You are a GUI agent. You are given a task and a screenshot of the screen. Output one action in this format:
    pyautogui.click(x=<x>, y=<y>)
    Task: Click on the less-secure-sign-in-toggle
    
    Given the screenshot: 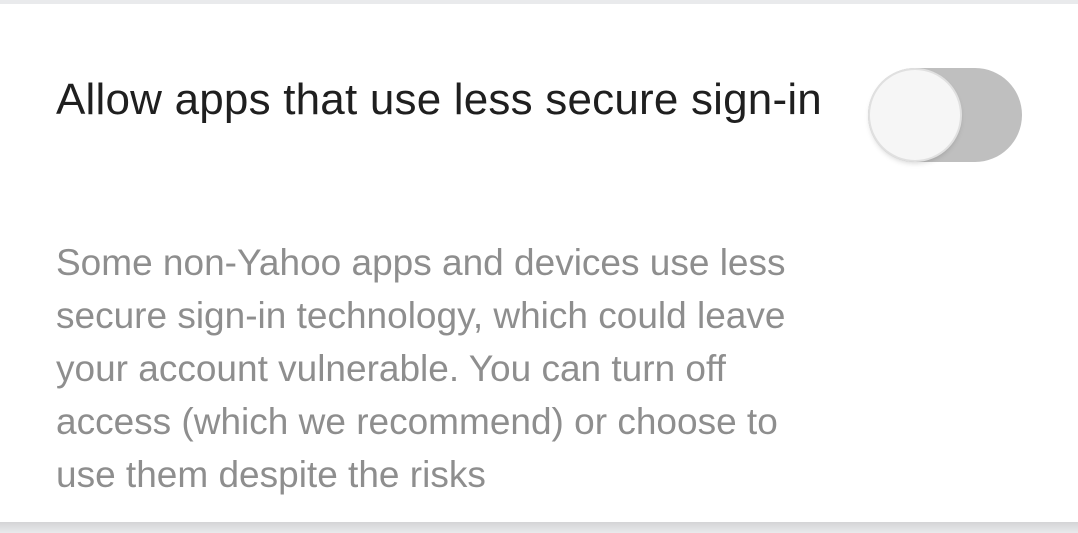 What is the action you would take?
    pyautogui.click(x=945, y=115)
    